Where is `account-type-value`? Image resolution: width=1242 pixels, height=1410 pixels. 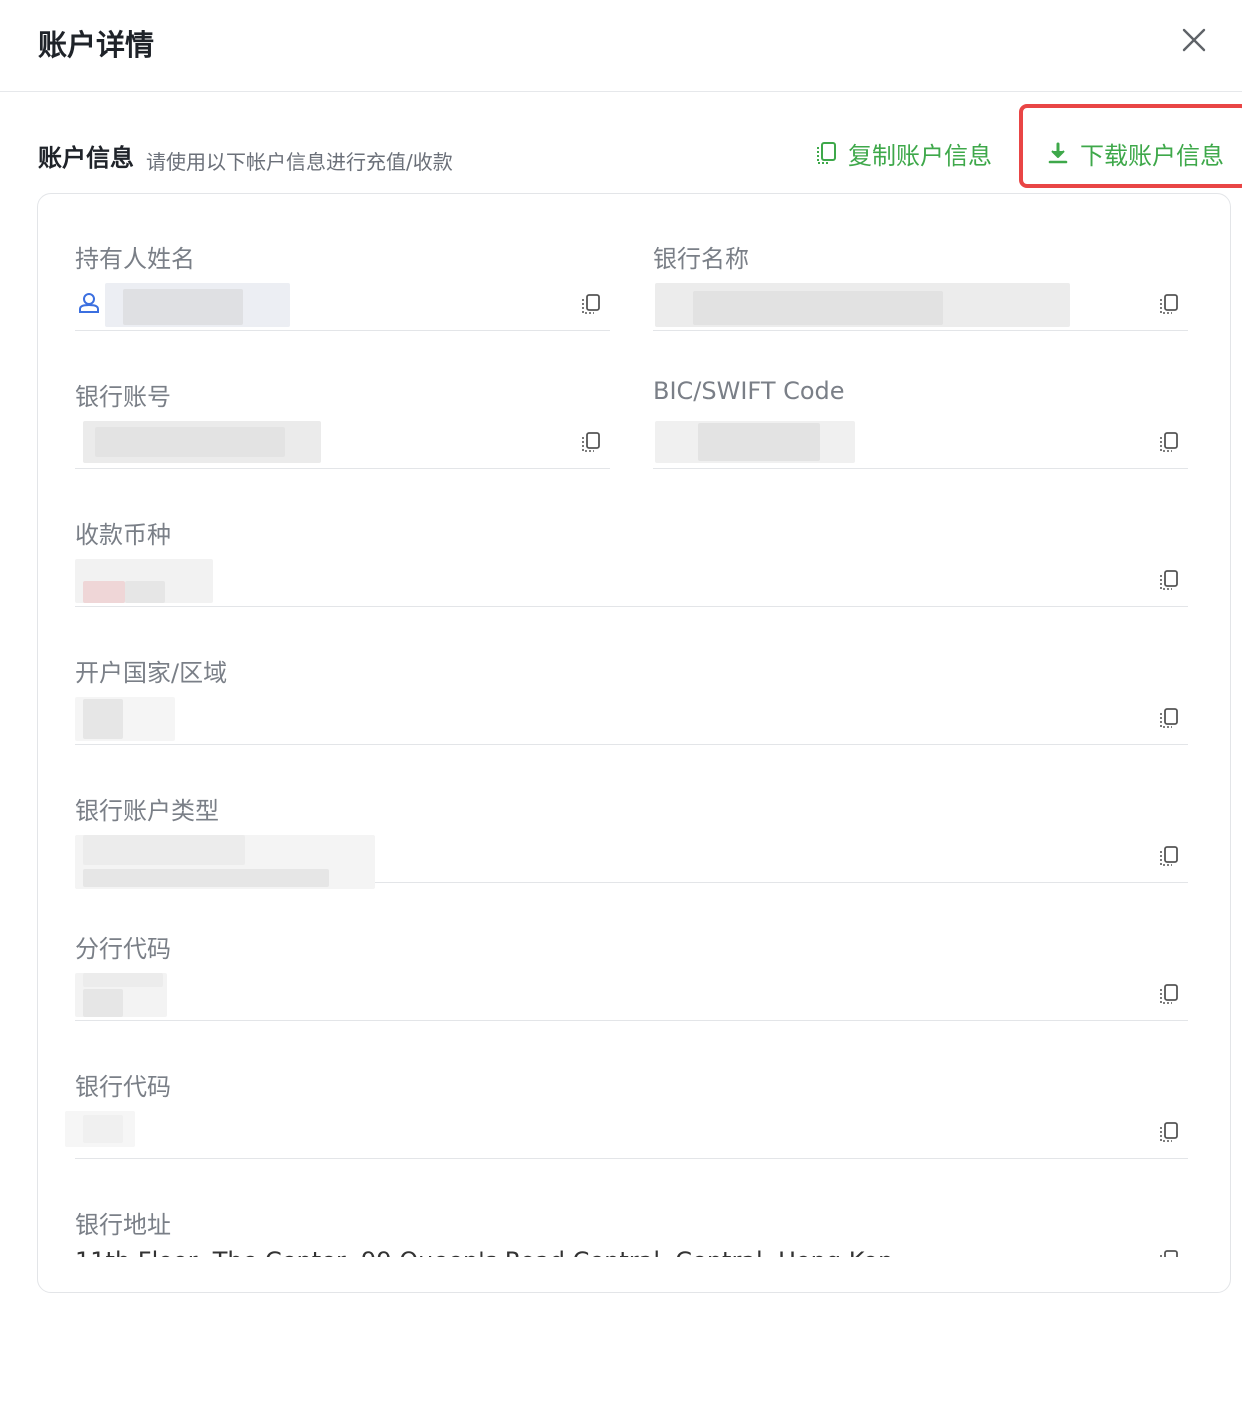 account-type-value is located at coordinates (230, 862).